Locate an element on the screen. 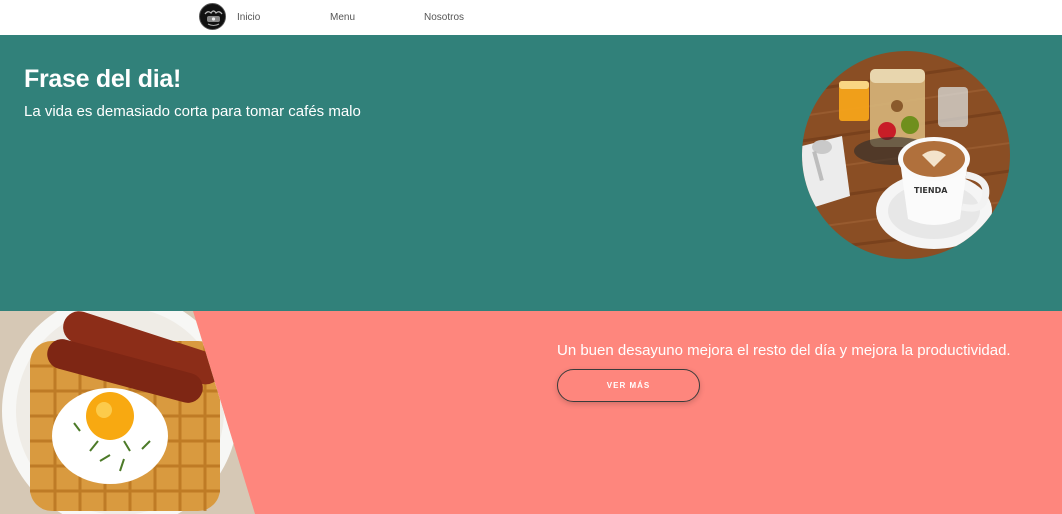 This screenshot has width=1062, height=514. nav-link-nosotros: Nosotros is located at coordinates (444, 17).